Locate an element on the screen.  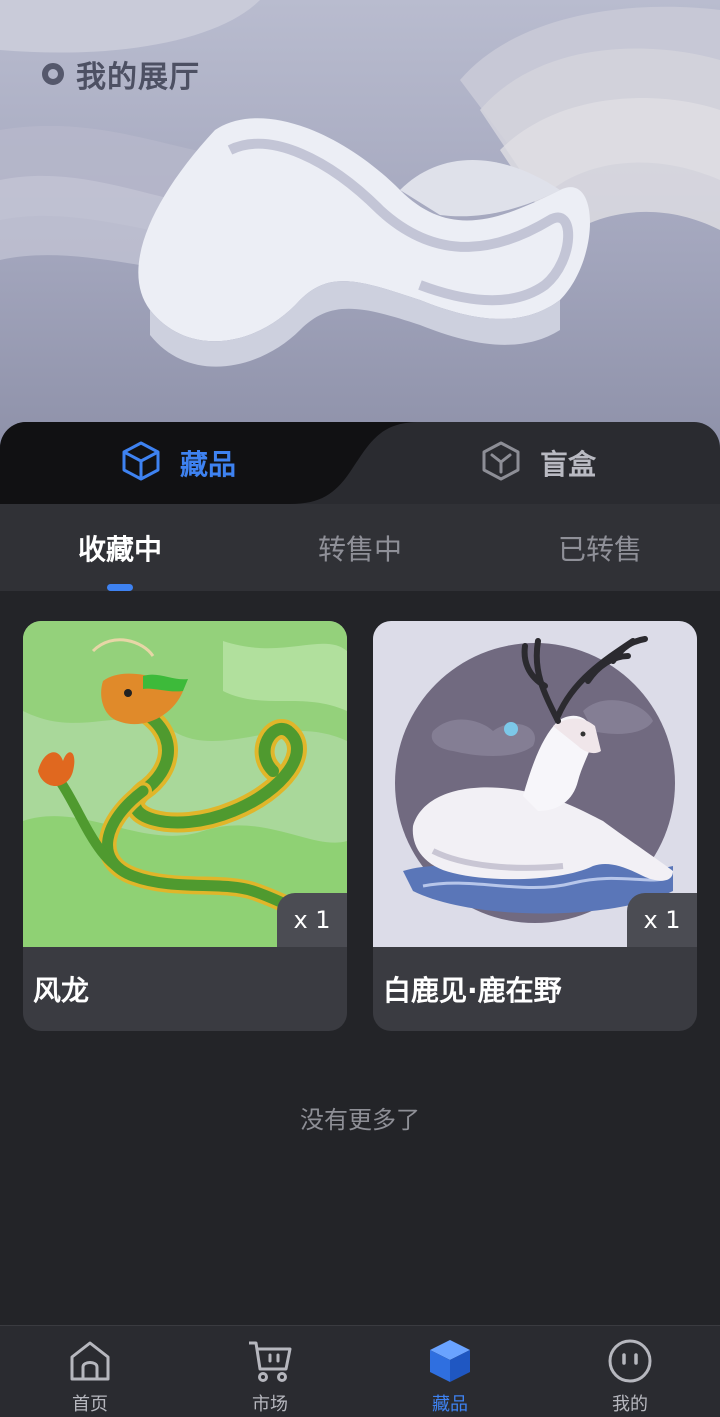
collection-card: x 1 白鹿见·鹿在野 is located at coordinates (535, 826).